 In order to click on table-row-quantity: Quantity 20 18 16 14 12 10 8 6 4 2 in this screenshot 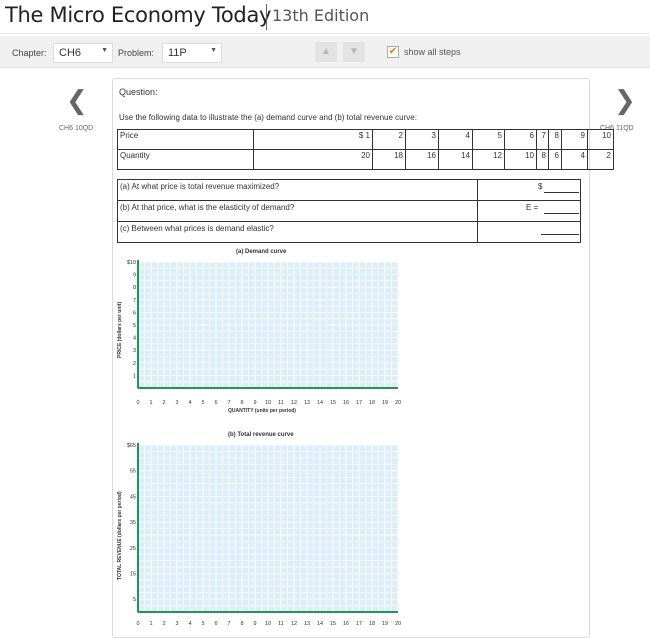, I will do `click(365, 159)`.